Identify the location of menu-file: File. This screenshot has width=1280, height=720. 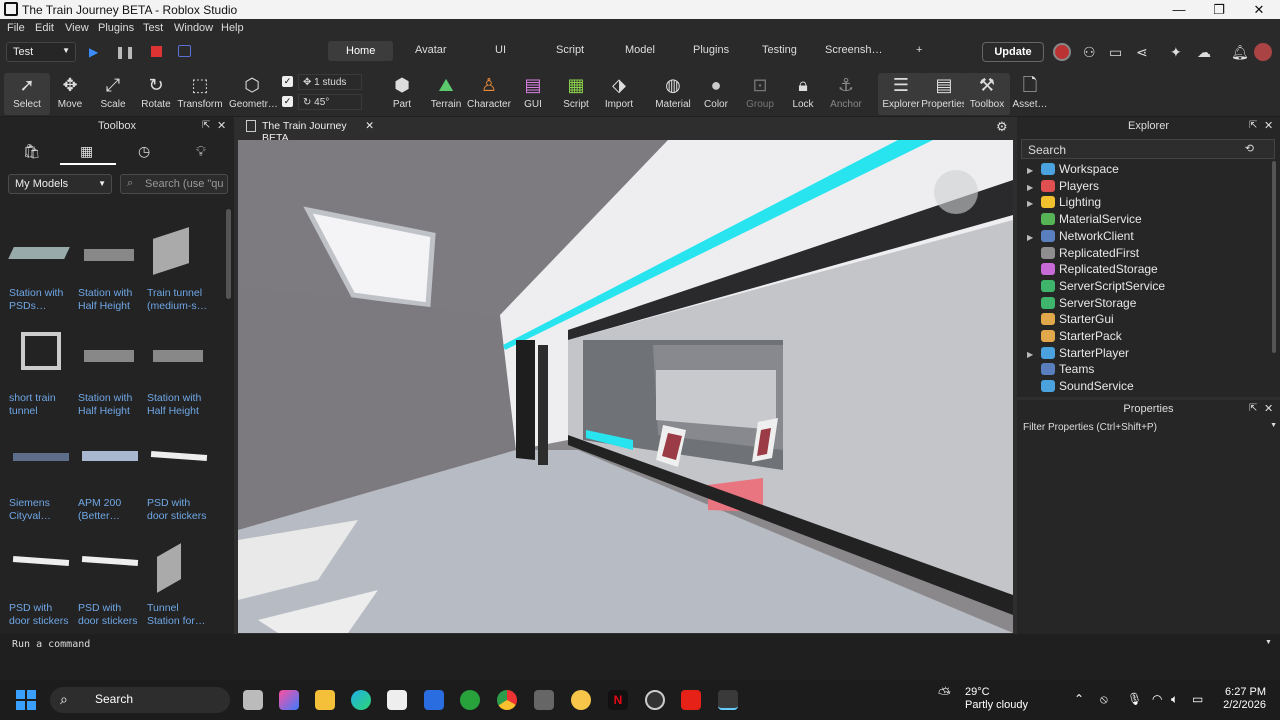
(16, 28).